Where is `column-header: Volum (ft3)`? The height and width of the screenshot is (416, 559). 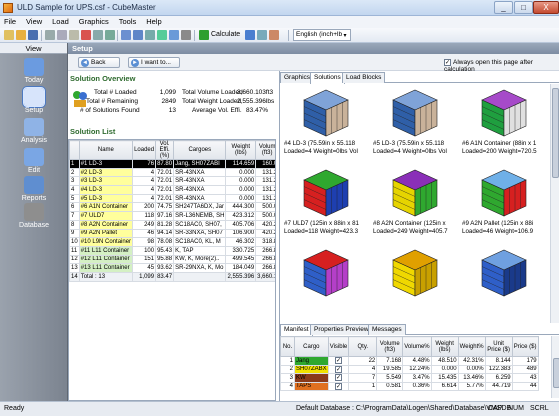
column-header: Volum (ft3) is located at coordinates (265, 150).